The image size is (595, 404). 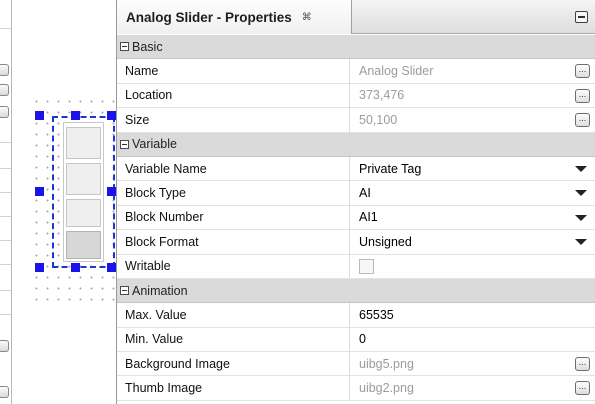 What do you see at coordinates (75, 115) in the screenshot?
I see `resize-handle-top` at bounding box center [75, 115].